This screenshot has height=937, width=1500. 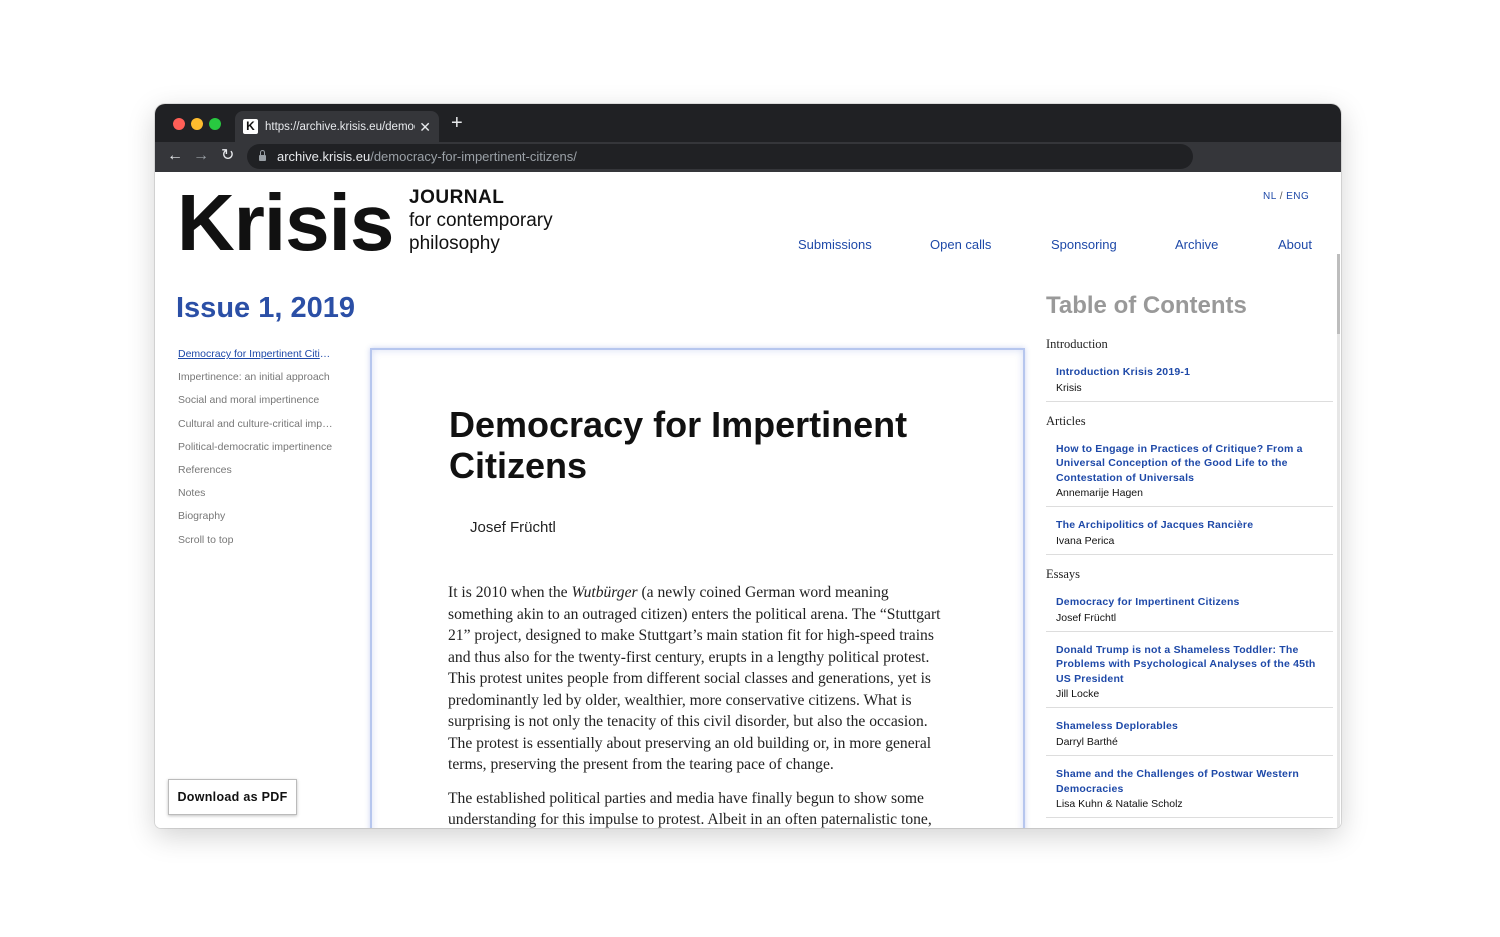 I want to click on toc-section-essays: Essays, so click(x=1063, y=573).